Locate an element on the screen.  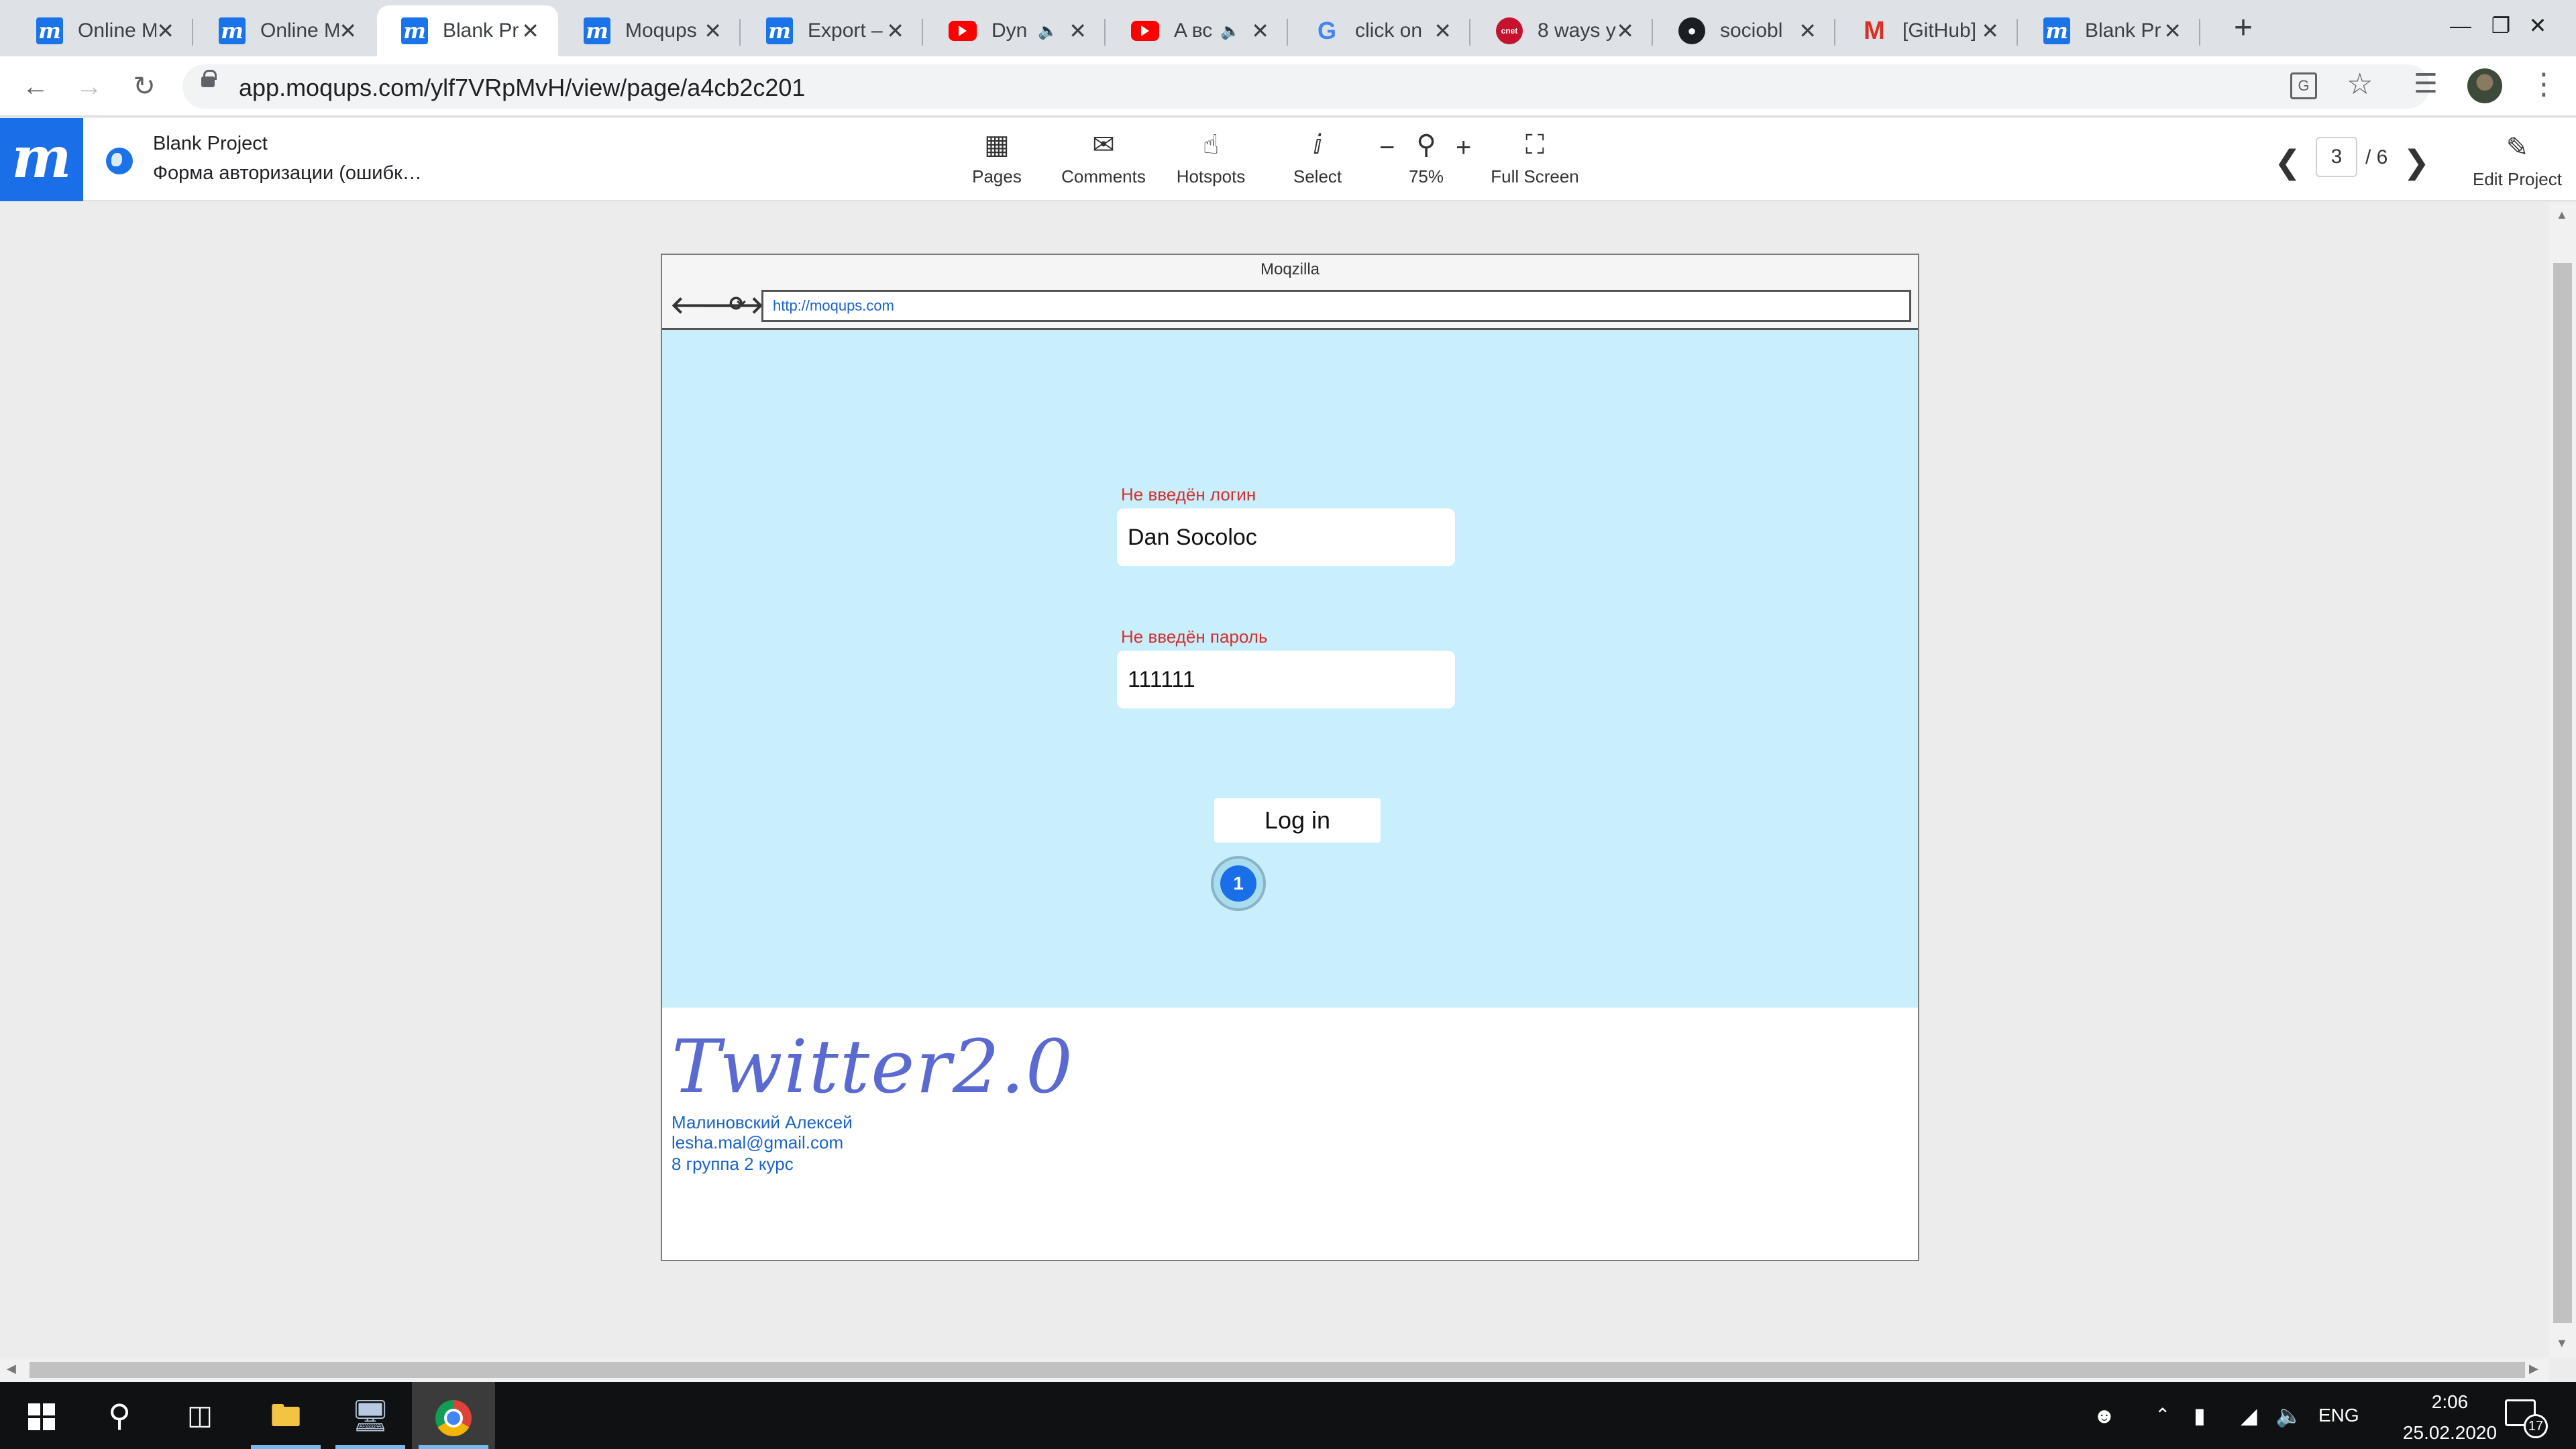
horizontal-scrollbar: ◀ ▶ is located at coordinates (1274, 1370).